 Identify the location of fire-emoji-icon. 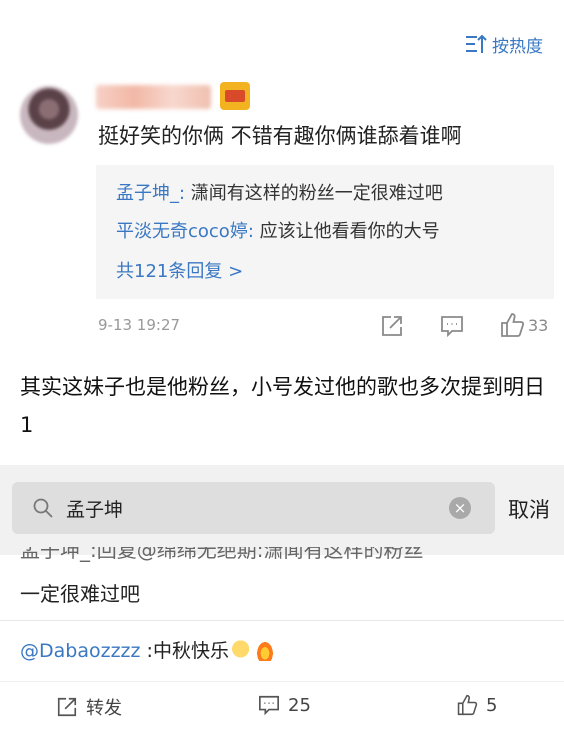
(264, 650).